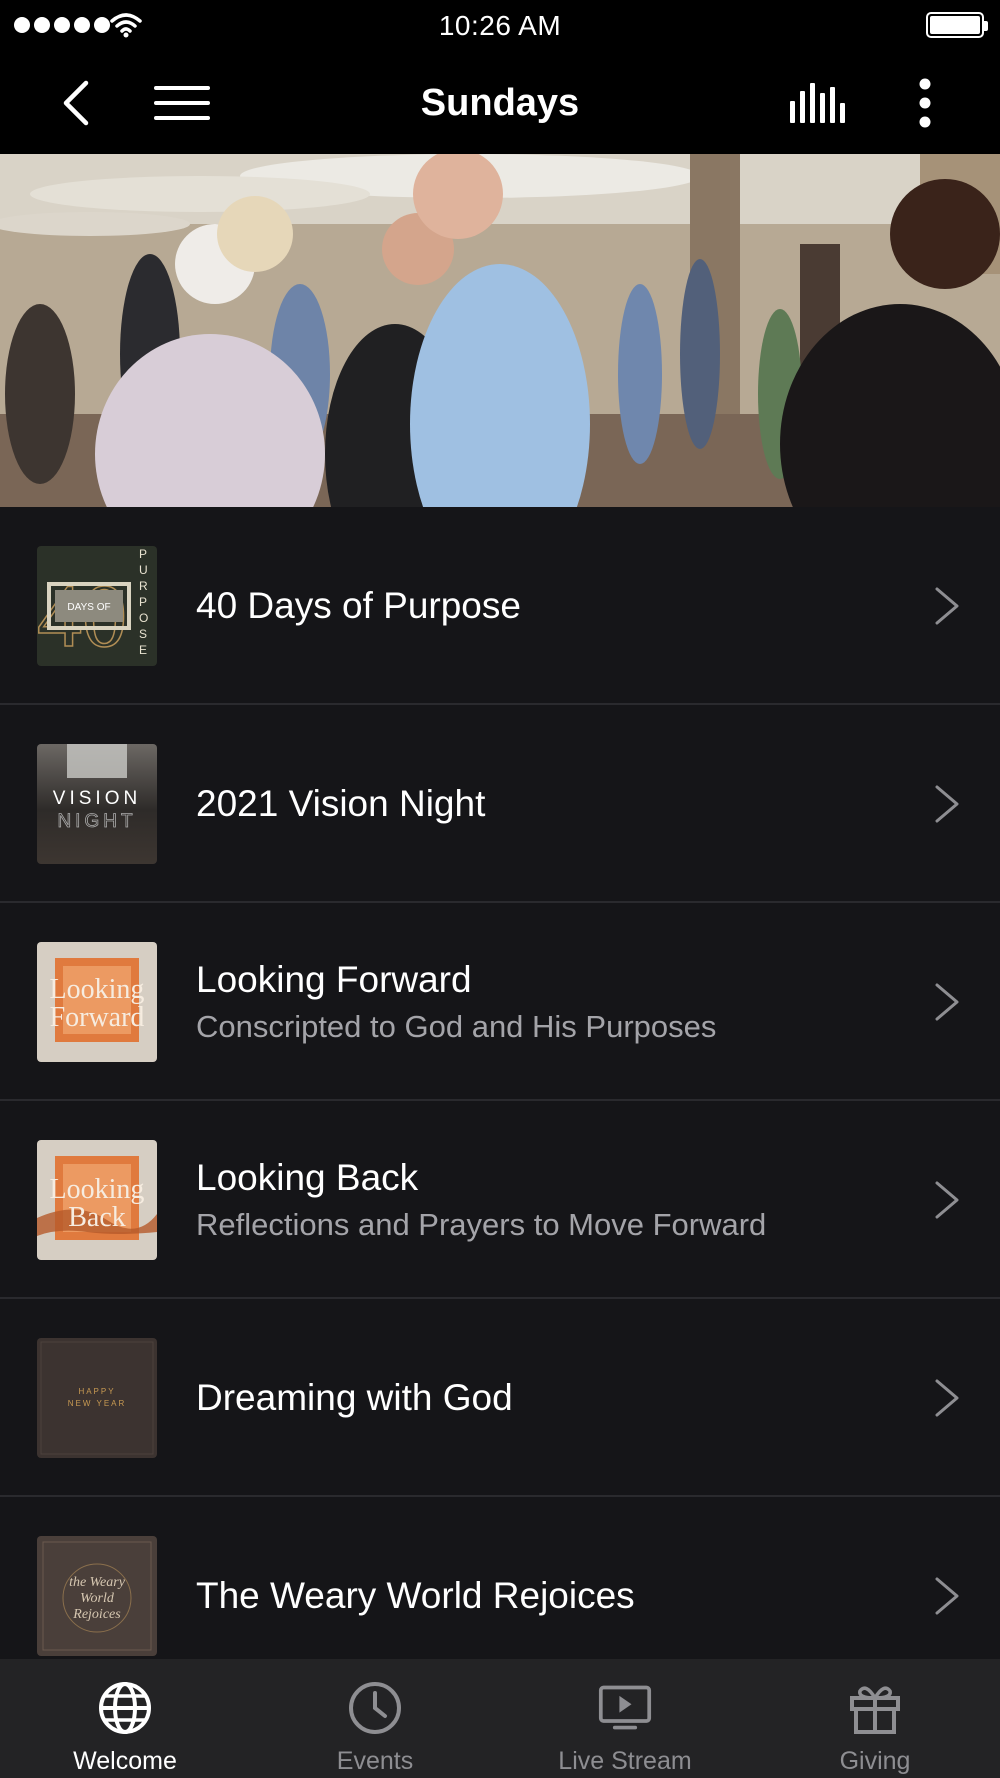 Image resolution: width=1000 pixels, height=1778 pixels. I want to click on navigation-bar: Sundays, so click(500, 103).